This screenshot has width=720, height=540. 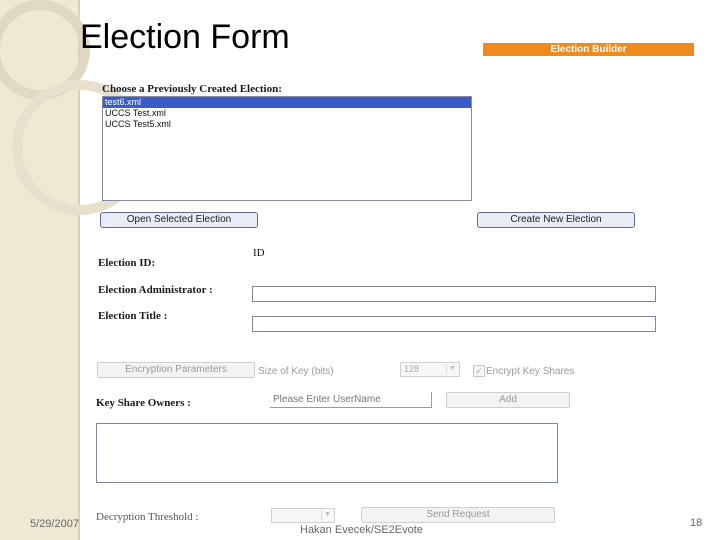 What do you see at coordinates (147, 517) in the screenshot?
I see `decryption-threshold-label: Decryption Threshold :` at bounding box center [147, 517].